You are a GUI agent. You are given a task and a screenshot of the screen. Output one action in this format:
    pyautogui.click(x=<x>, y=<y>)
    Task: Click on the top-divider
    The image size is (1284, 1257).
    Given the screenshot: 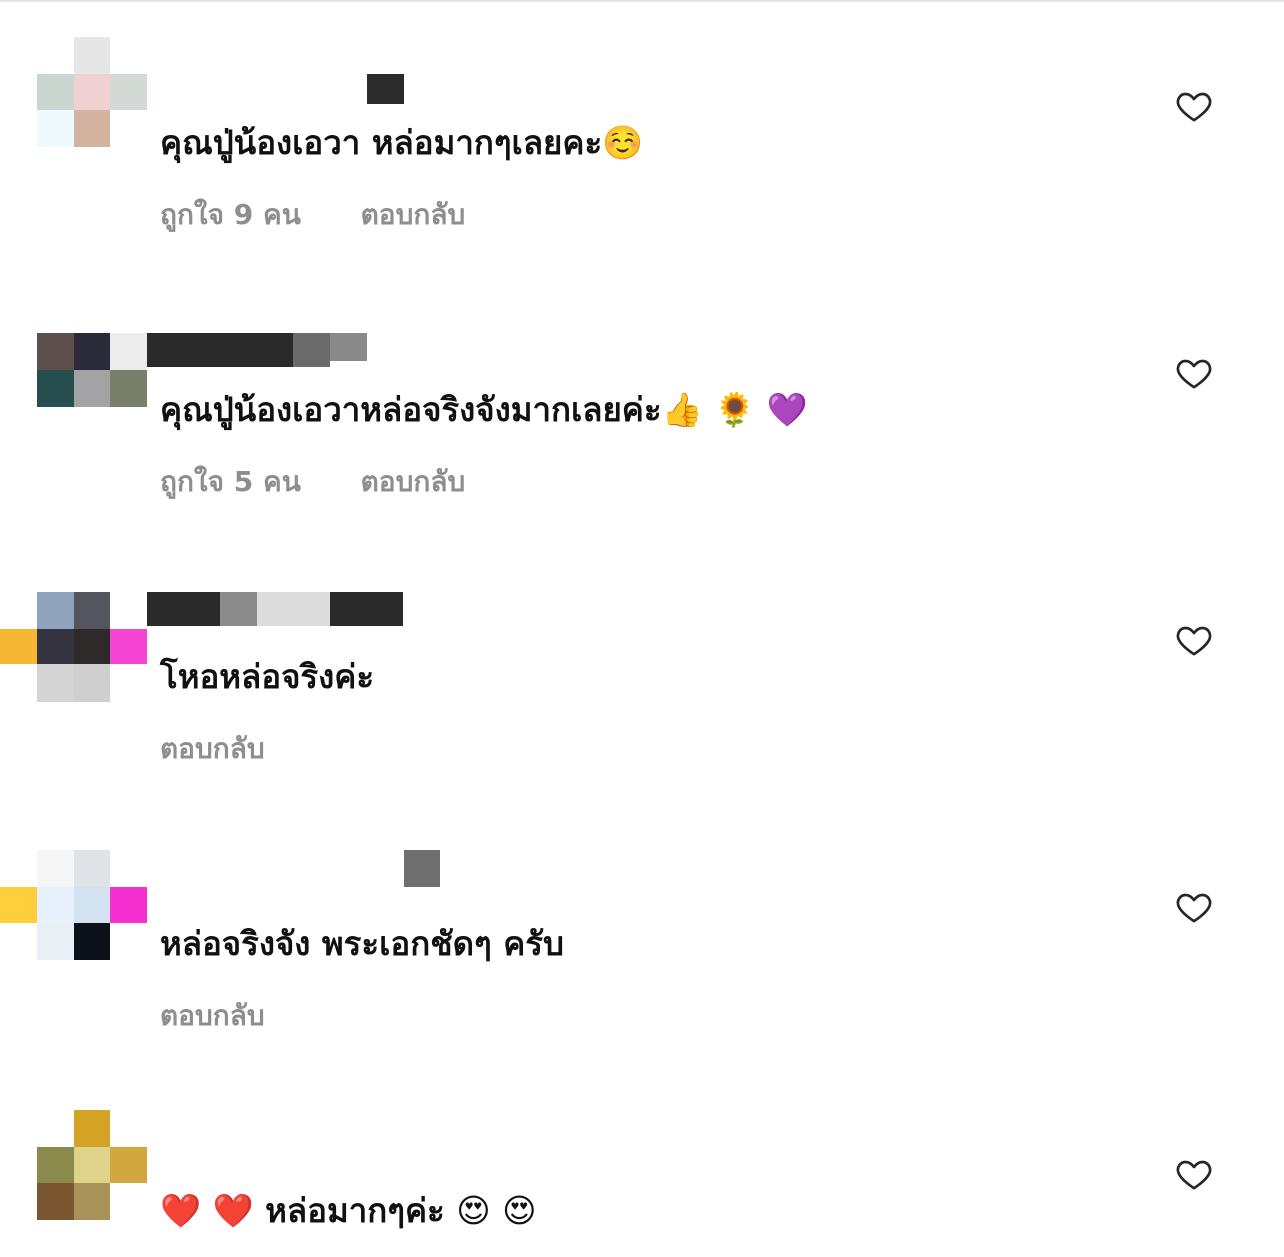 What is the action you would take?
    pyautogui.click(x=642, y=1)
    